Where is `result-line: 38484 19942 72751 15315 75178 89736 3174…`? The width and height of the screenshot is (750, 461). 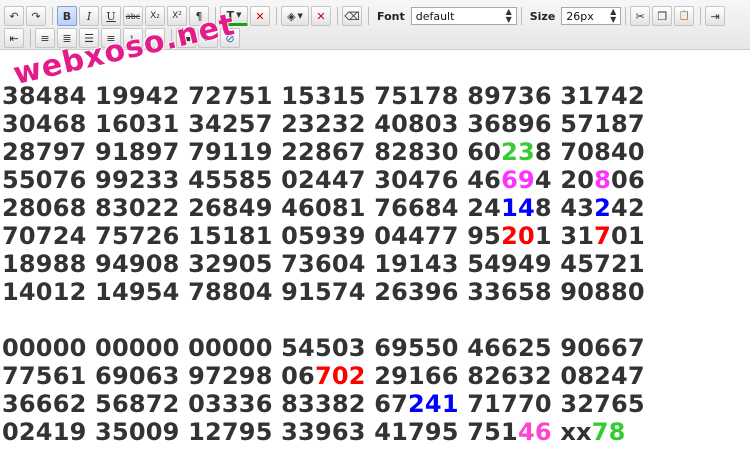 result-line: 38484 19942 72751 15315 75178 89736 3174… is located at coordinates (323, 96).